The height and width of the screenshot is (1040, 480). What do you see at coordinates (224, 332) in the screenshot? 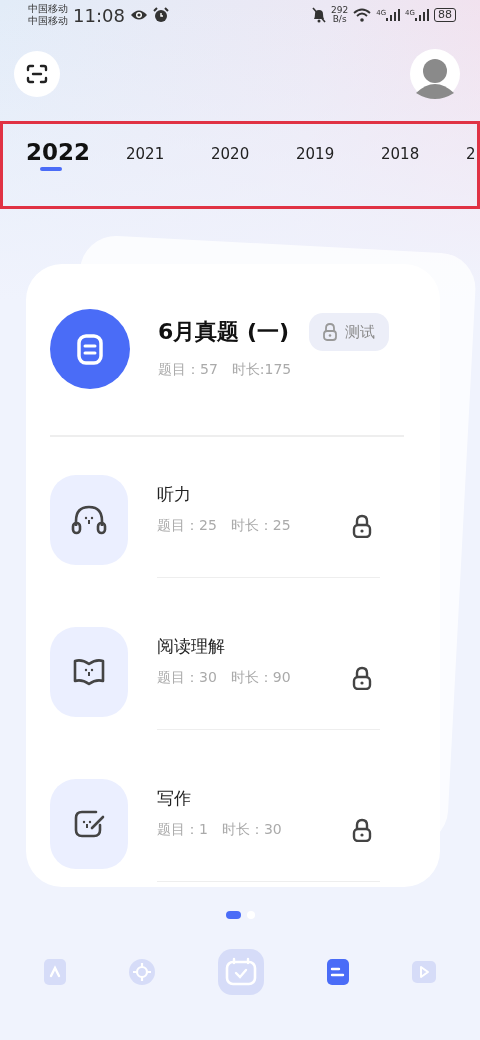
I see `exam-title: 6月真题 (一)` at bounding box center [224, 332].